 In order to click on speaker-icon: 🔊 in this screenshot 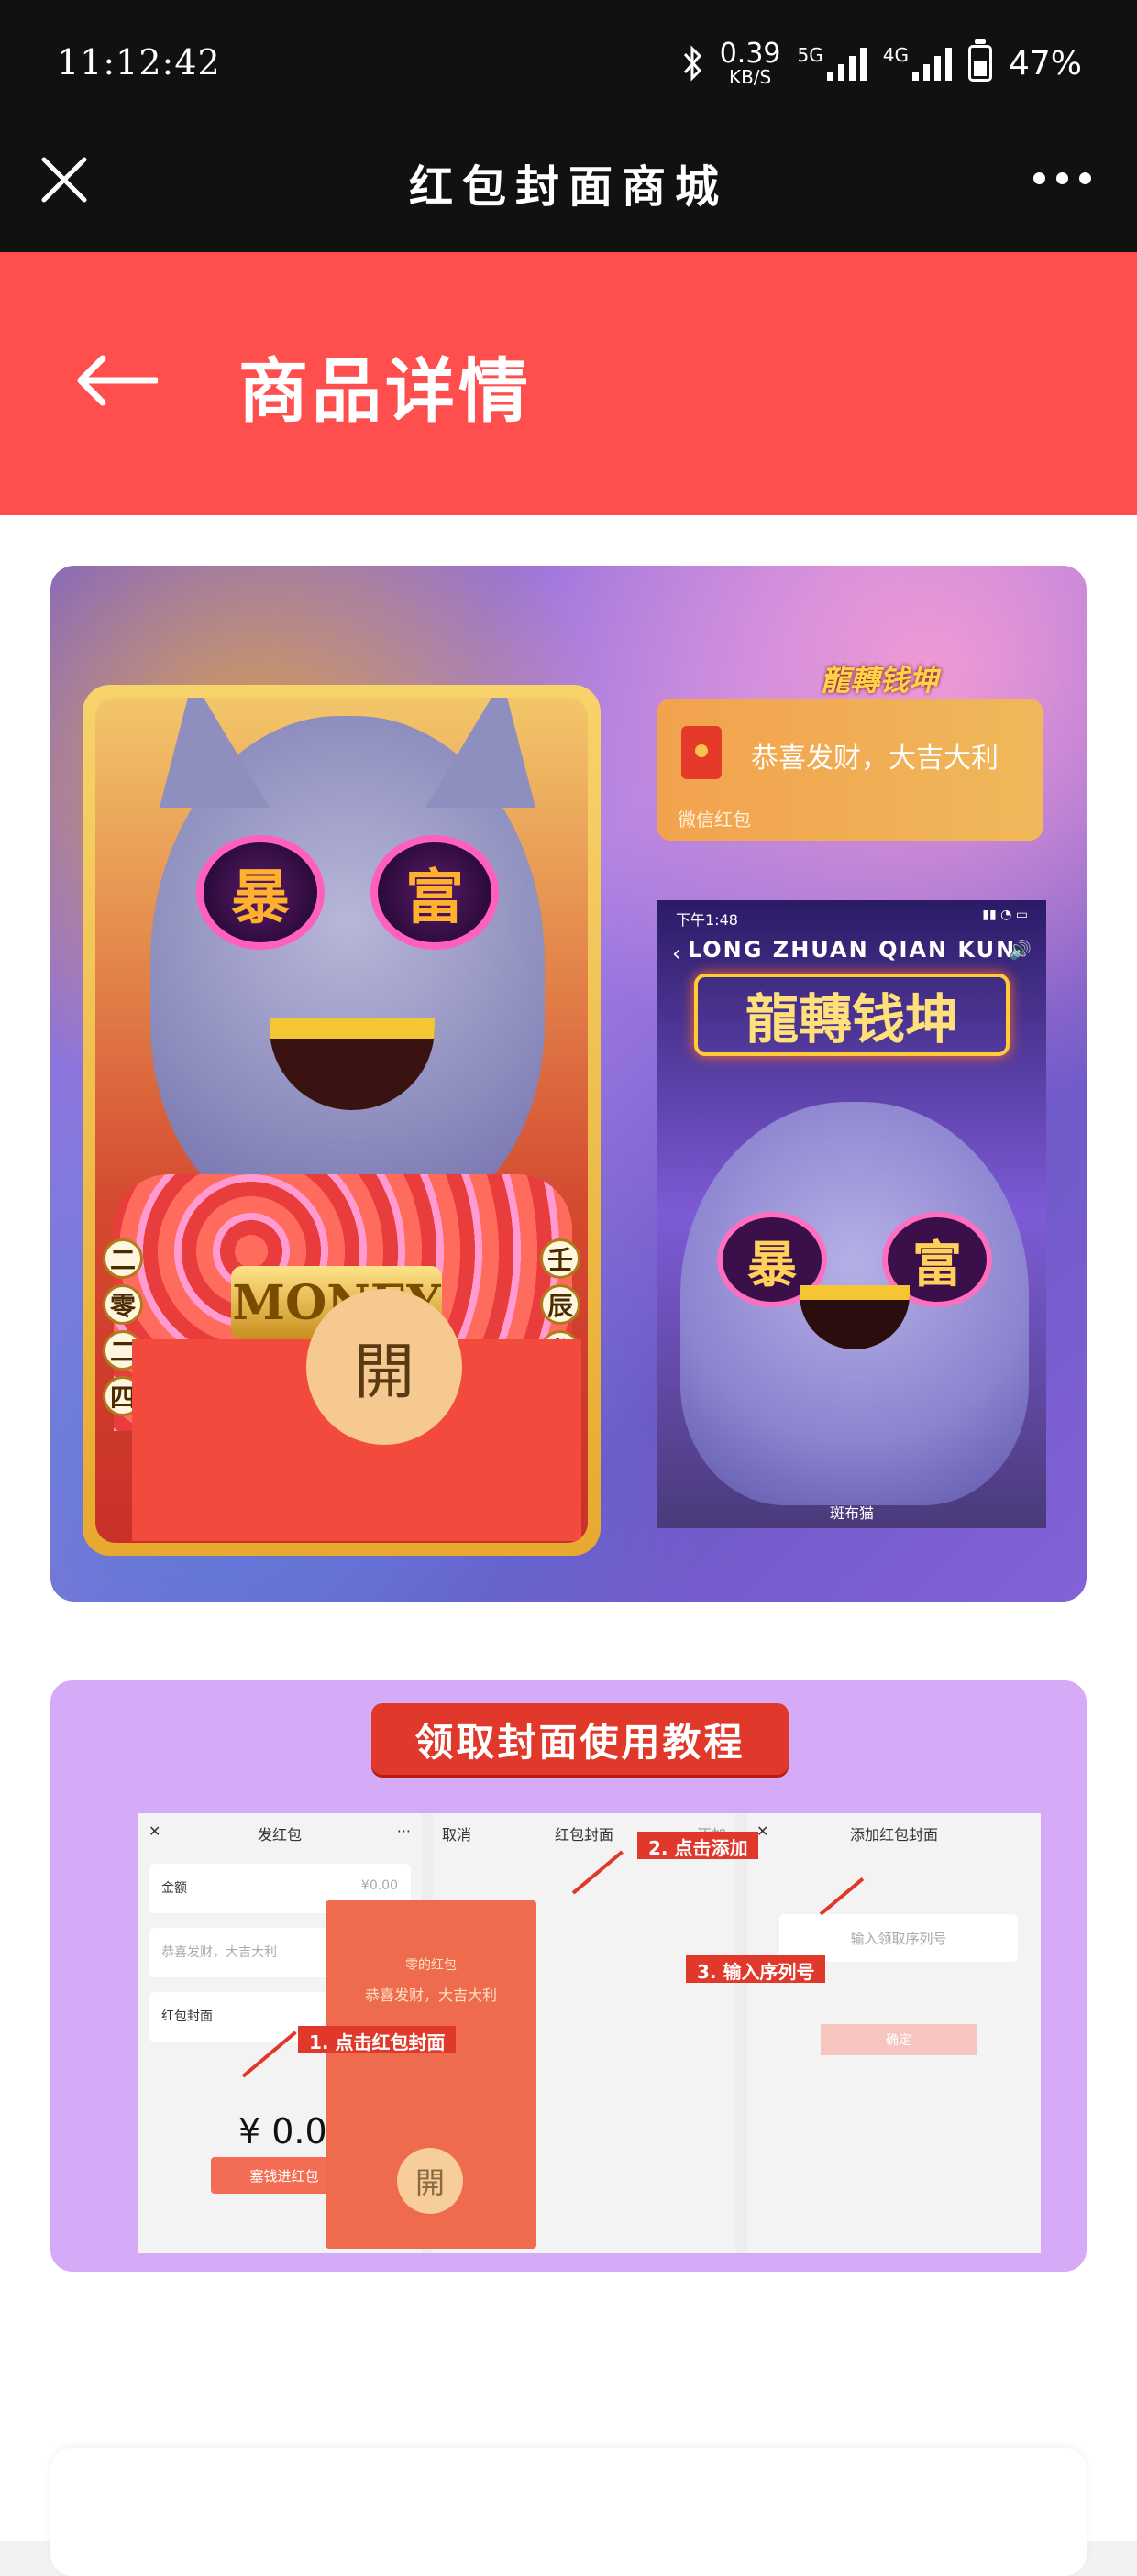, I will do `click(1020, 950)`.